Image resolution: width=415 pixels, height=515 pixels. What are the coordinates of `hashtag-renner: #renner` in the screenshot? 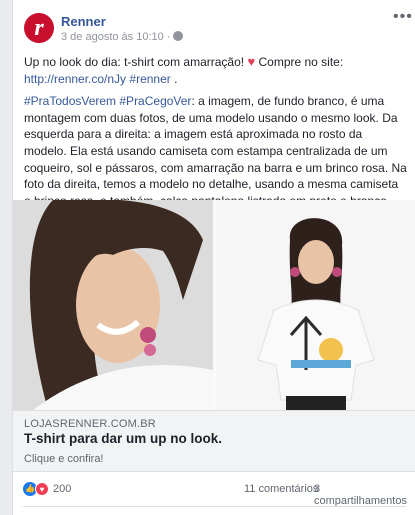 It's located at (148, 79).